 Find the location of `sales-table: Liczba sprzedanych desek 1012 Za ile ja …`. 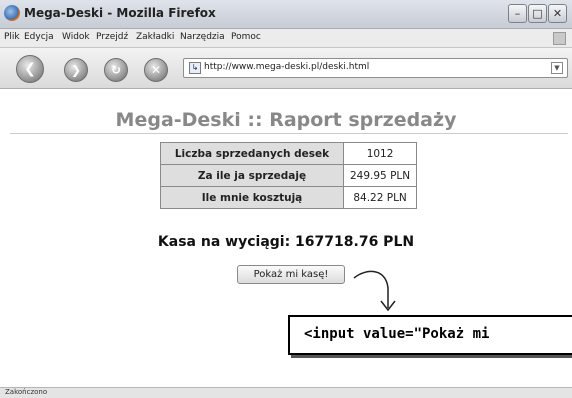

sales-table: Liczba sprzedanych desek 1012 Za ile ja … is located at coordinates (289, 175).